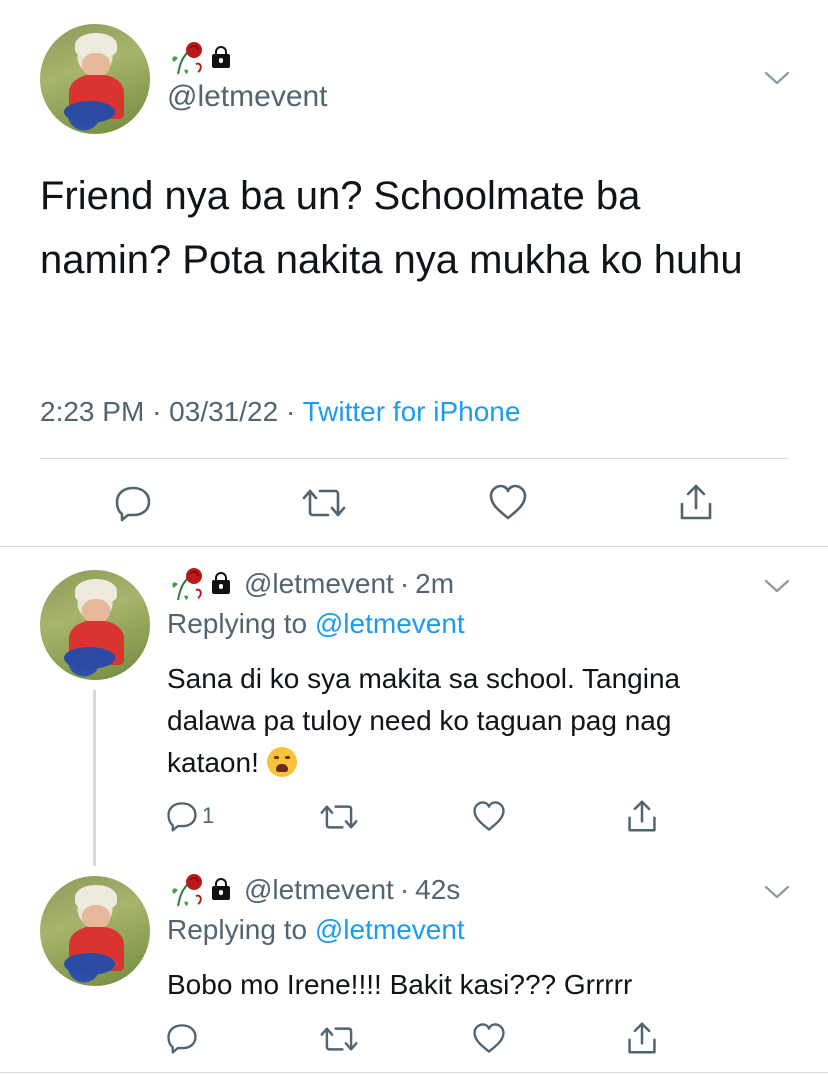 This screenshot has width=828, height=1075. Describe the element at coordinates (247, 97) in the screenshot. I see `author-handle: @letmevent` at that location.